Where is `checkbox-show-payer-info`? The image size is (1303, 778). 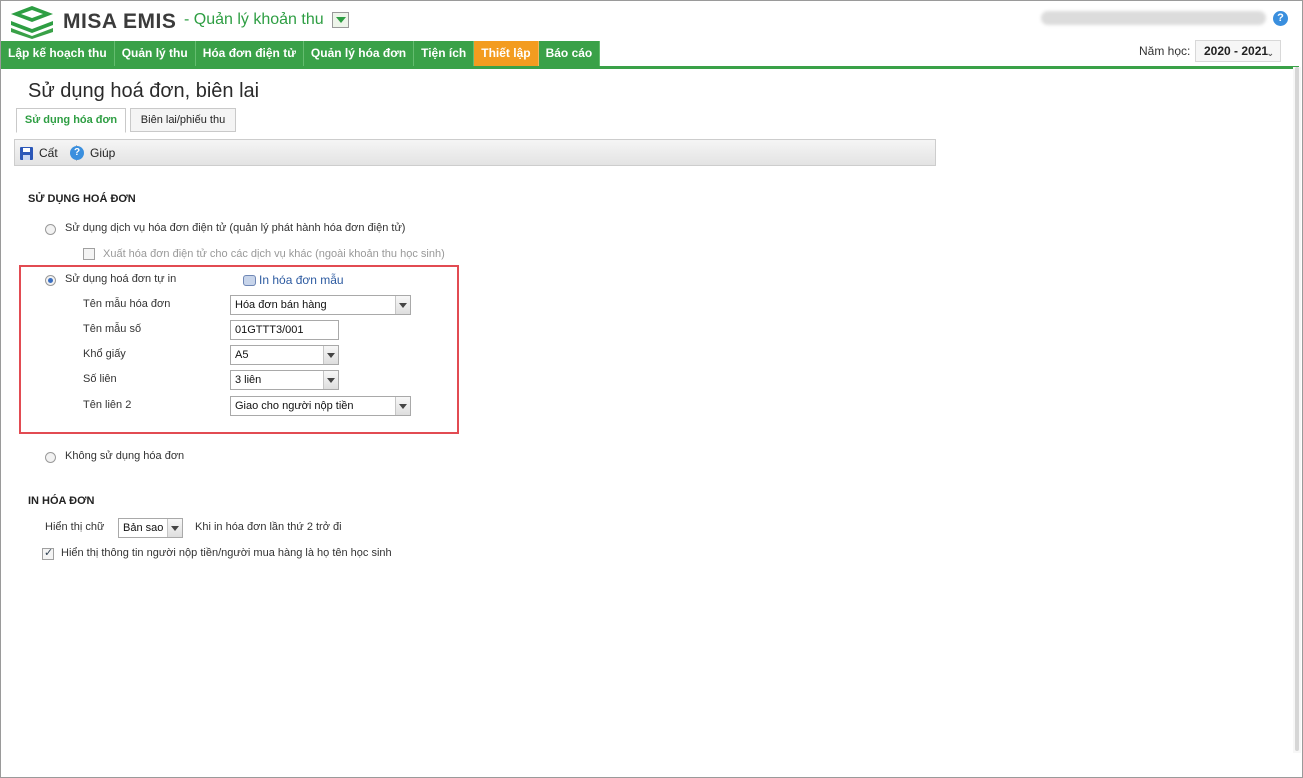 checkbox-show-payer-info is located at coordinates (48, 553).